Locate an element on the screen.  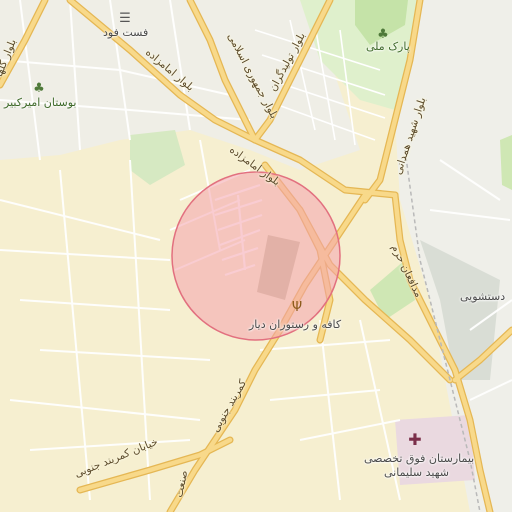
poi-park-label: پارک ملی is located at coordinates (388, 46).